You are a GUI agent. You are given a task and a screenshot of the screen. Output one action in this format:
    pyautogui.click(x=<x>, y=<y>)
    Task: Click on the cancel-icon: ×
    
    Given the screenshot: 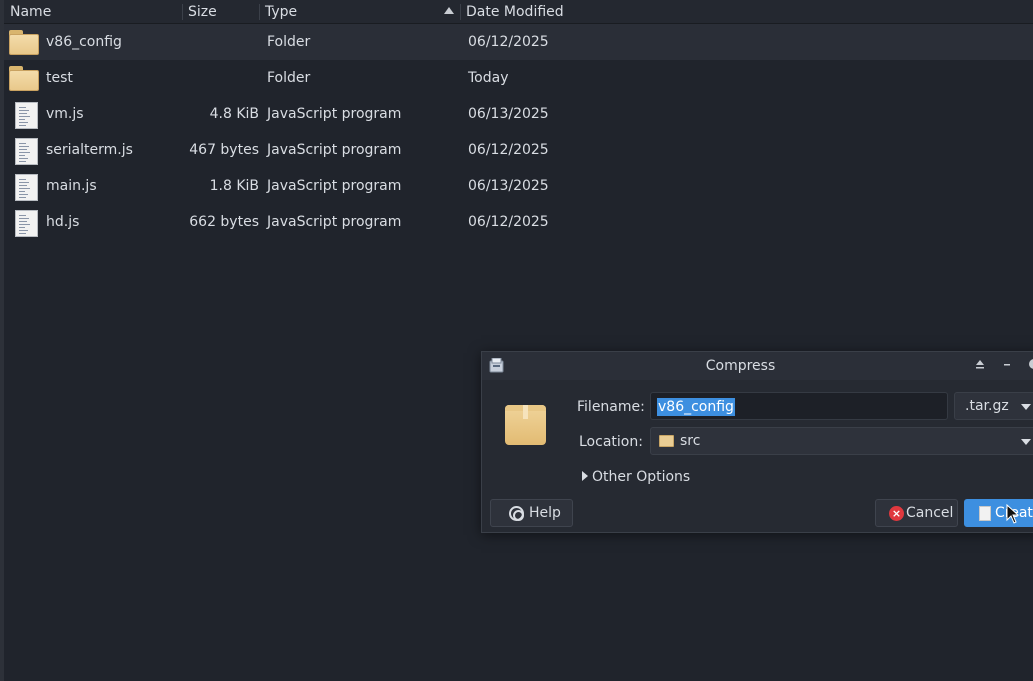 What is the action you would take?
    pyautogui.click(x=896, y=513)
    